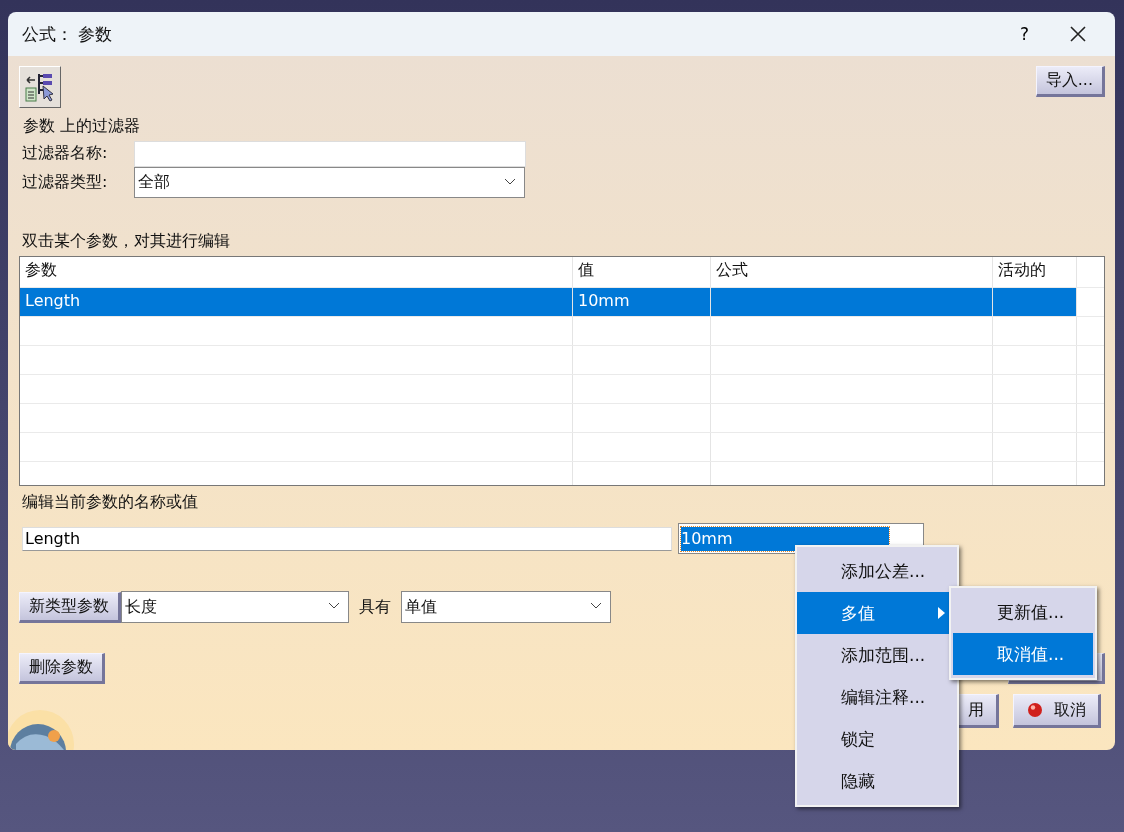 The image size is (1124, 832). Describe the element at coordinates (329, 182) in the screenshot. I see `filter-type-dropdown: 全部` at that location.